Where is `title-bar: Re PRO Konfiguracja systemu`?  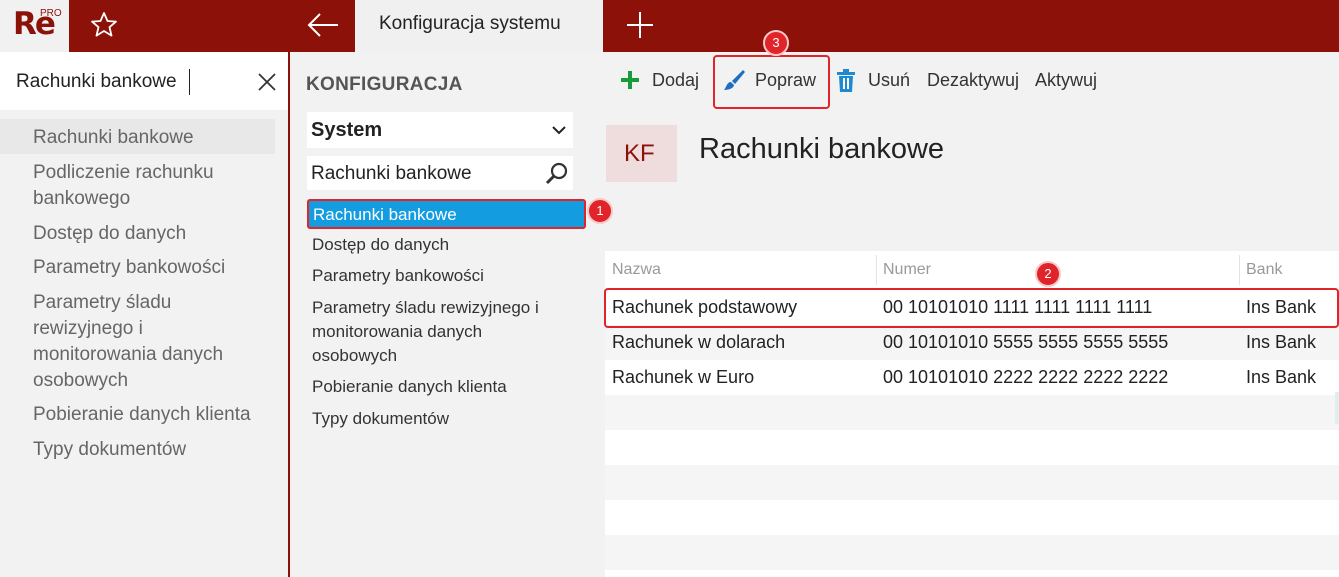 title-bar: Re PRO Konfiguracja systemu is located at coordinates (669, 26).